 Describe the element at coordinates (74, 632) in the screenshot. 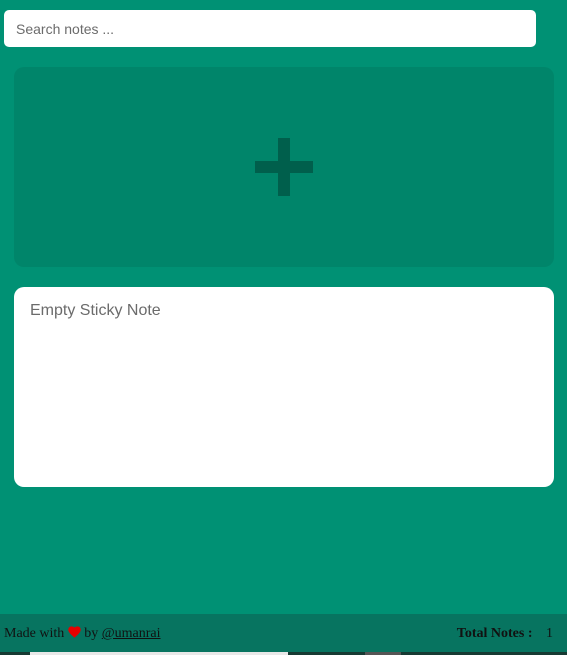

I see `heart-icon` at that location.